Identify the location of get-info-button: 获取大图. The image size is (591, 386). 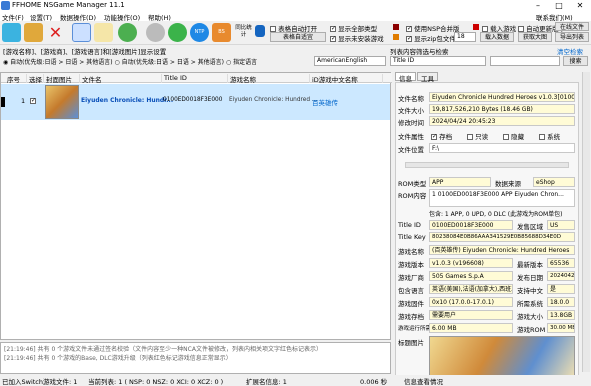
(535, 37).